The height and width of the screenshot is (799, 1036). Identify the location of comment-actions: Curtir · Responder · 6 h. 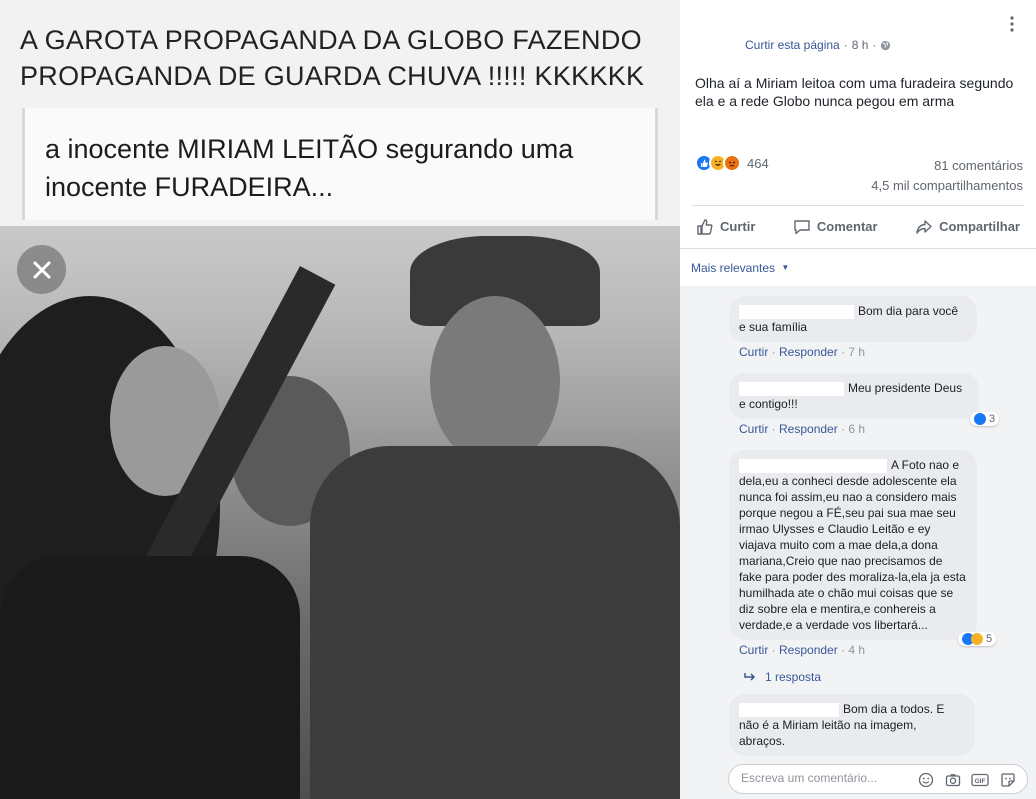
(802, 429).